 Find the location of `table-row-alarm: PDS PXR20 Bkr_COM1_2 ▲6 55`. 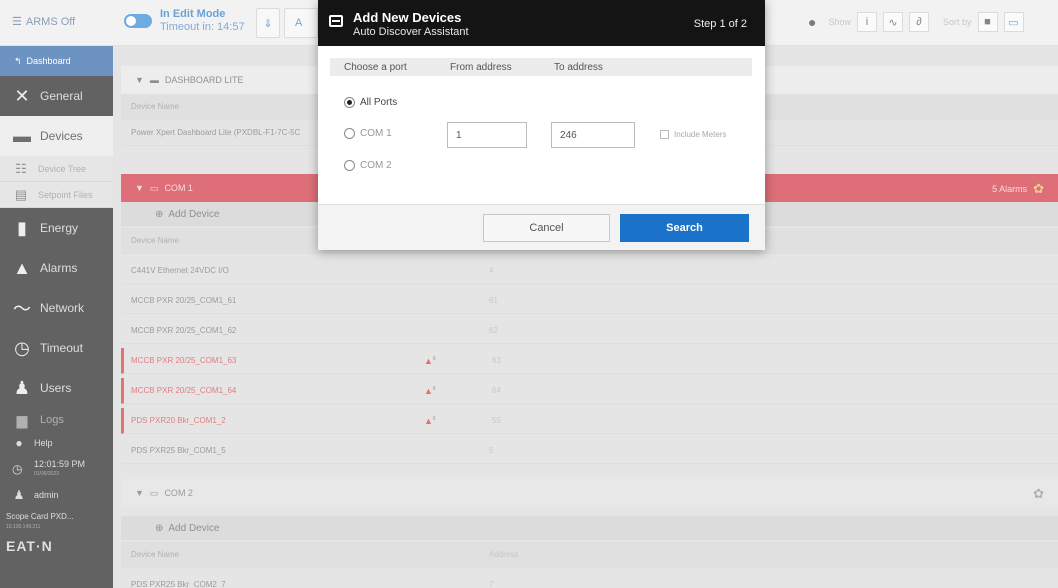

table-row-alarm: PDS PXR20 Bkr_COM1_2 ▲6 55 is located at coordinates (589, 421).